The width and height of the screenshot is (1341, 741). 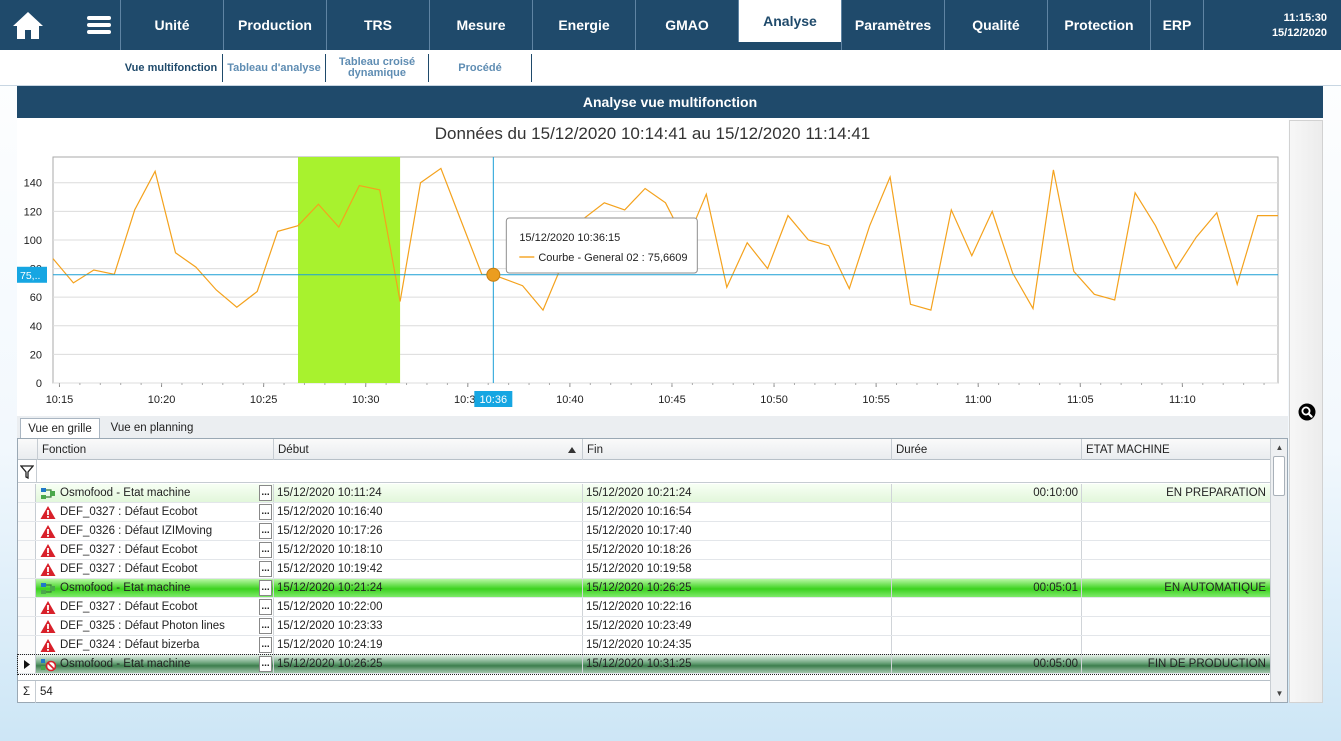 I want to click on cell-debut: 15/12/2020 10:17:26, so click(x=427, y=531).